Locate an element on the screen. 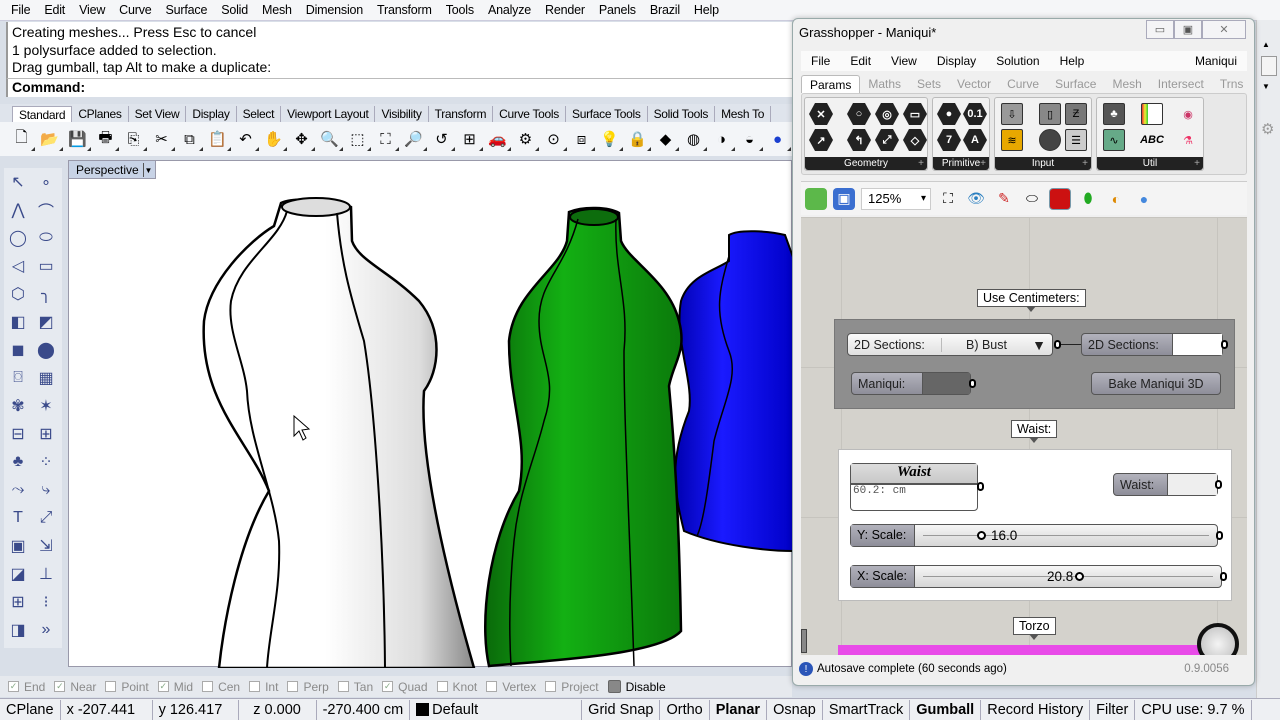 This screenshot has height=720, width=1280. slider-knob is located at coordinates (1079, 576).